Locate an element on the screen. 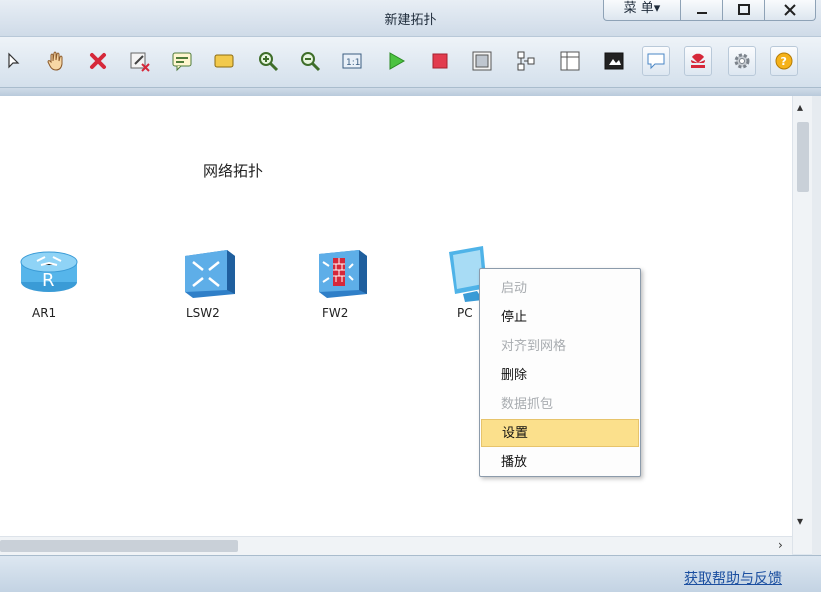 The height and width of the screenshot is (592, 821). screen-icon is located at coordinates (614, 61).